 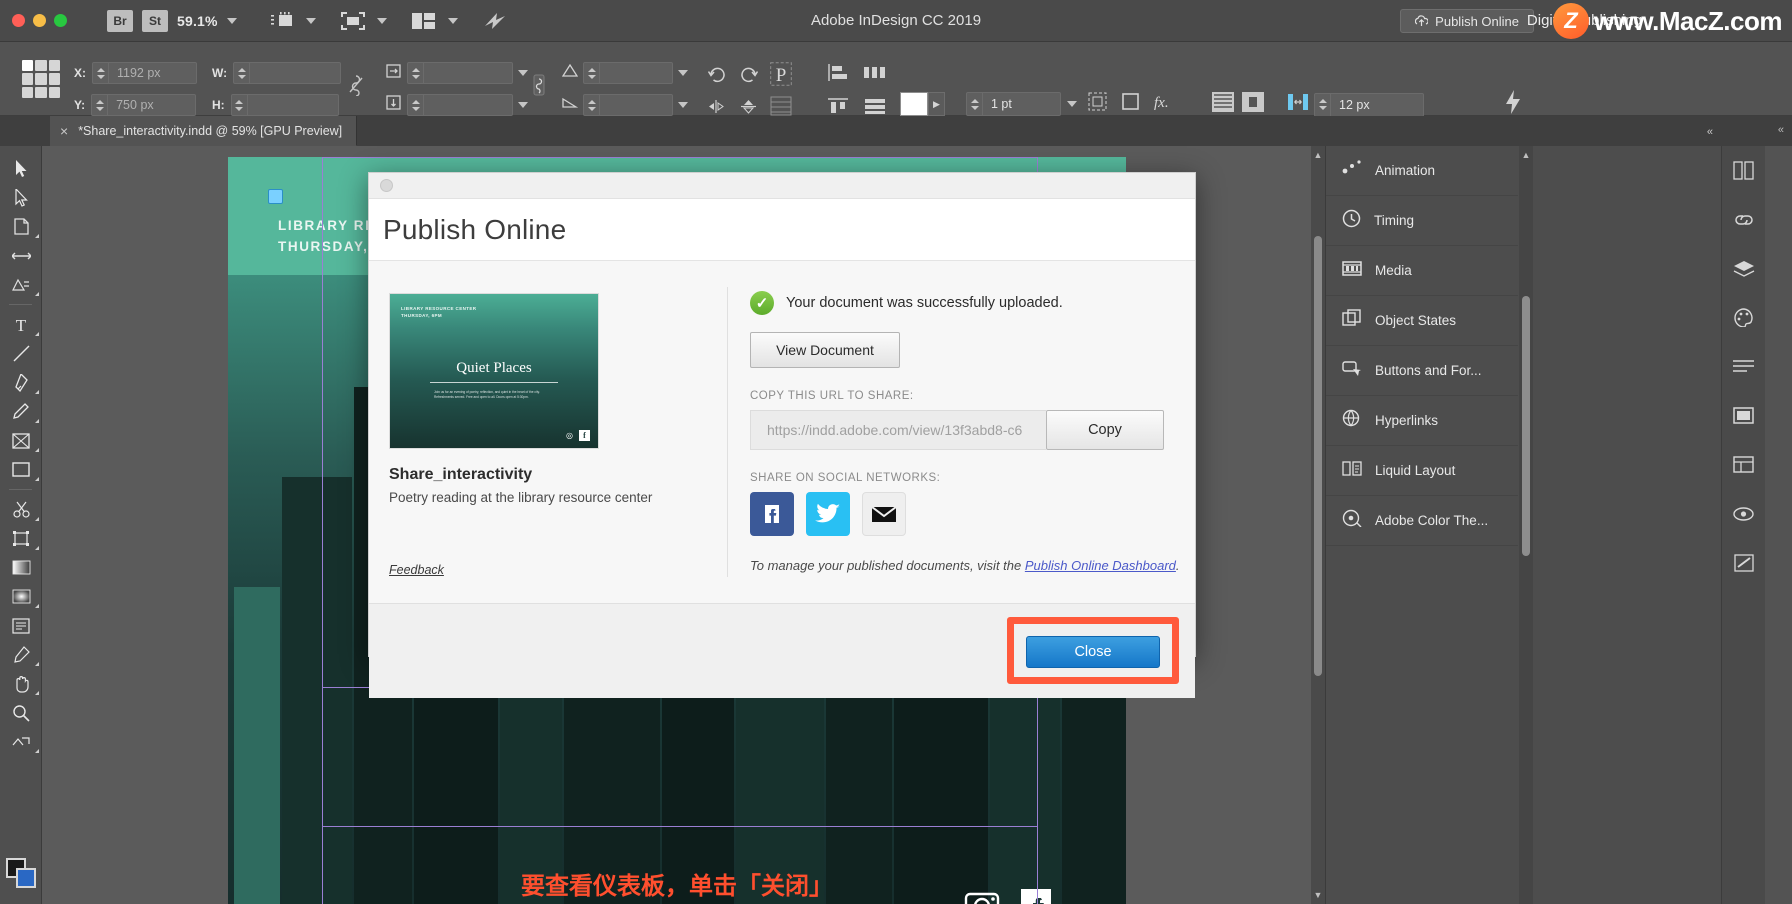 What do you see at coordinates (1369, 104) in the screenshot?
I see `gap-field: 12 px` at bounding box center [1369, 104].